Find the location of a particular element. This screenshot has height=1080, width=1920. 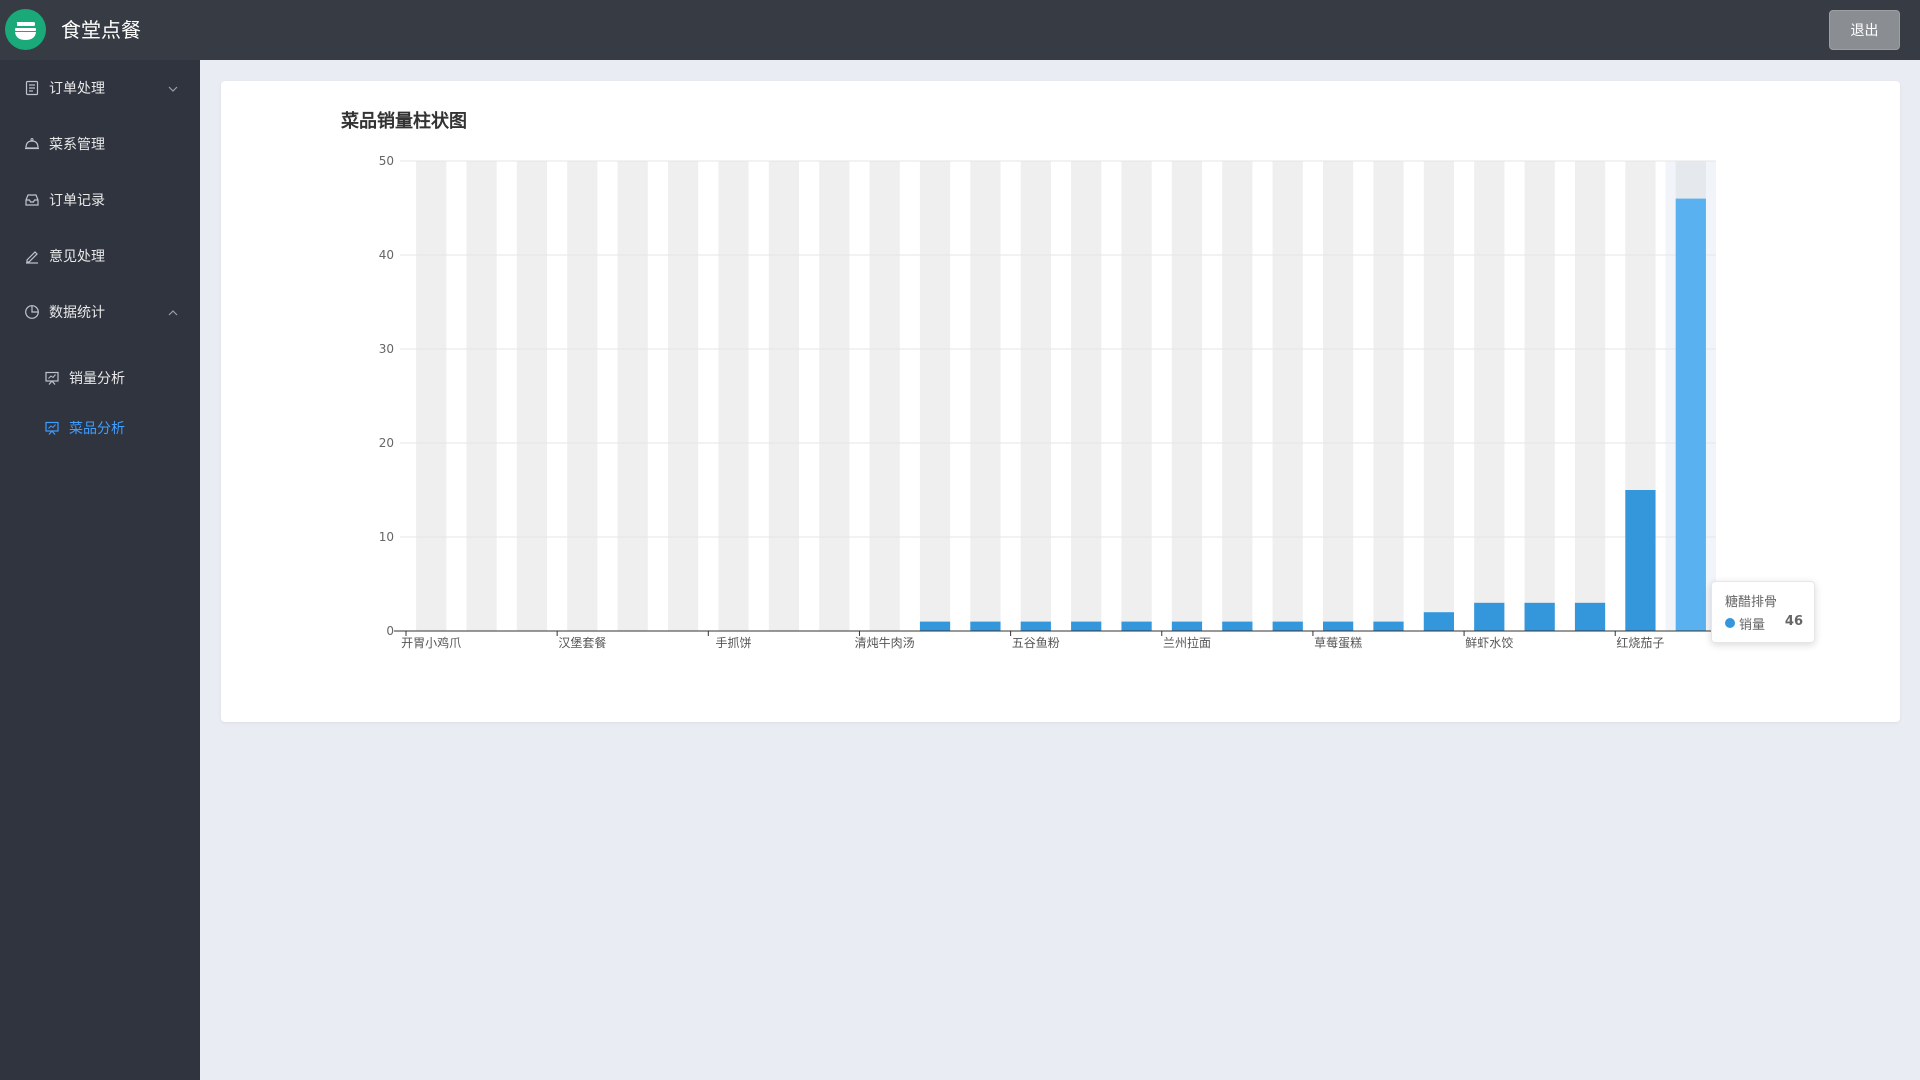

sidebar-item-statistics: 数据统计 is located at coordinates (100, 312).